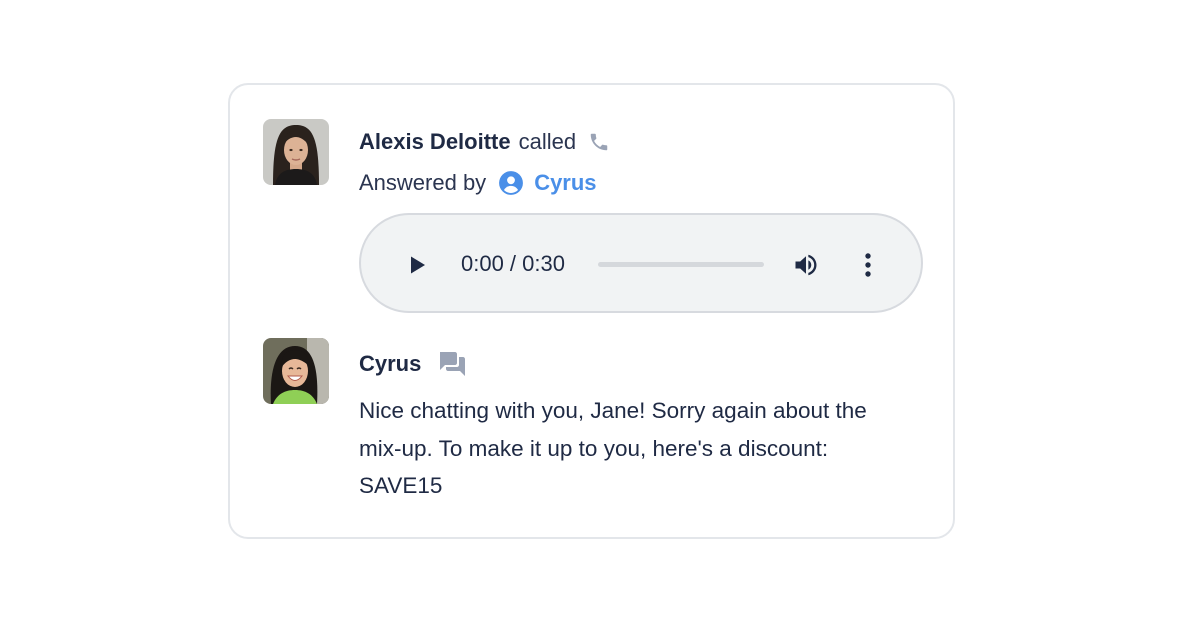 The height and width of the screenshot is (621, 1184). What do you see at coordinates (565, 183) in the screenshot?
I see `answerer-name-link: Cyrus` at bounding box center [565, 183].